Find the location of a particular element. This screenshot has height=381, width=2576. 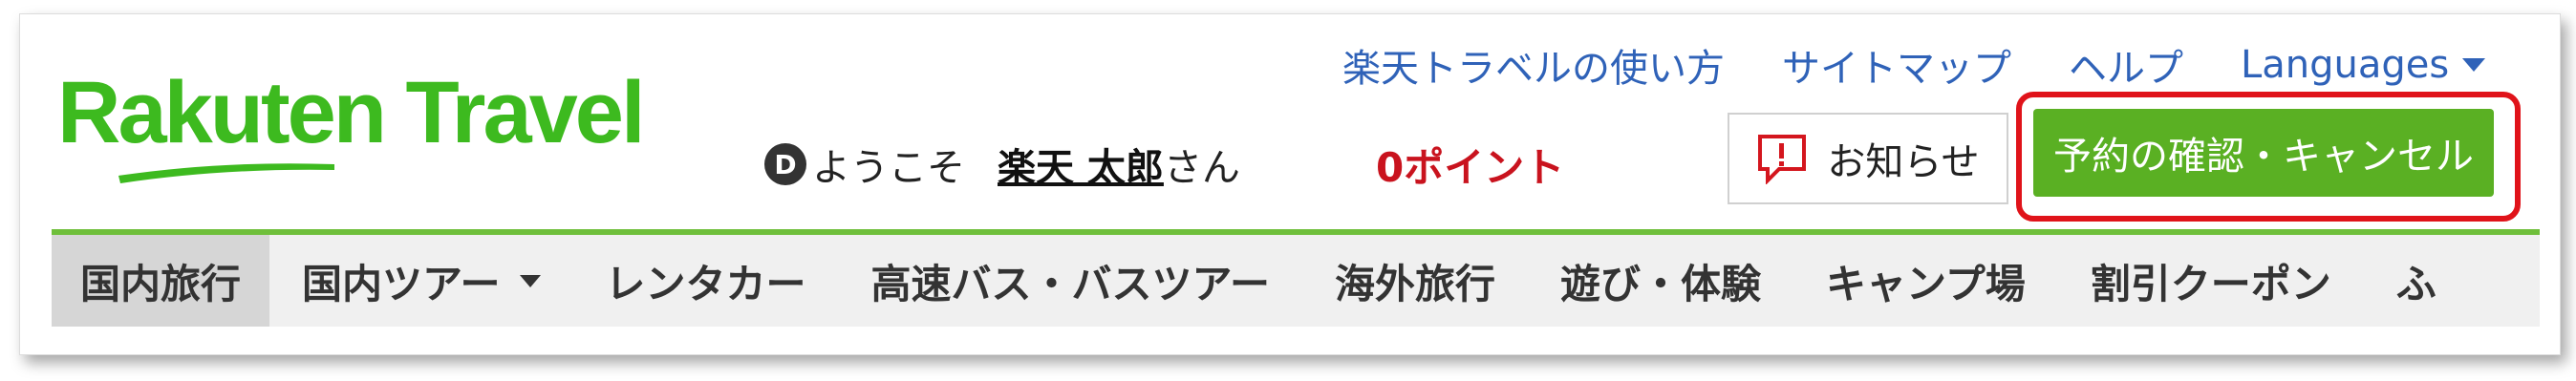

nav-overseas-travel: 海外旅行 is located at coordinates (1415, 281).